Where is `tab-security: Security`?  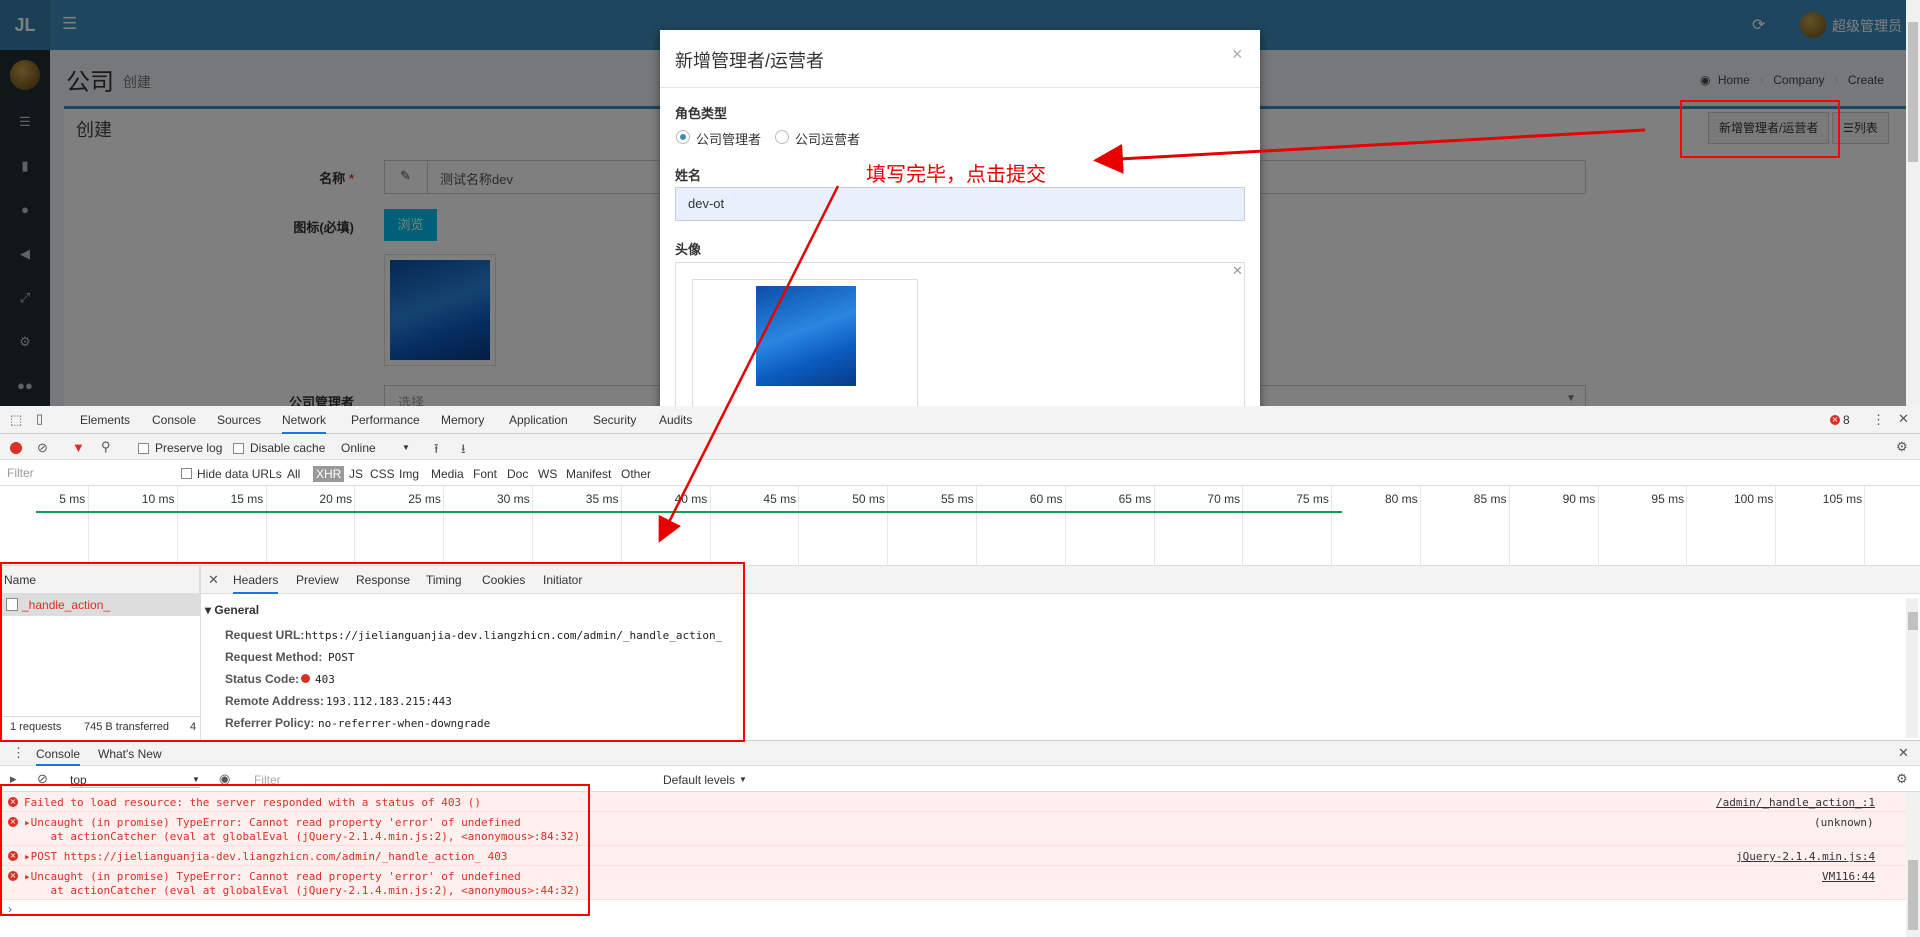 tab-security: Security is located at coordinates (614, 420).